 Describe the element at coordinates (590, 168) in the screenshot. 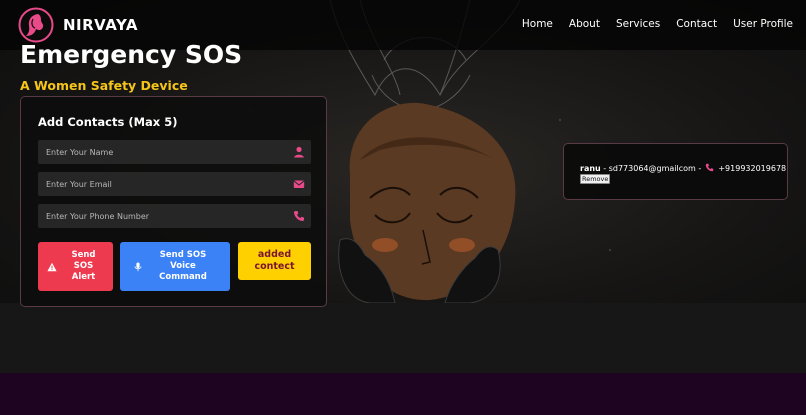

I see `contact-name: ranu` at that location.